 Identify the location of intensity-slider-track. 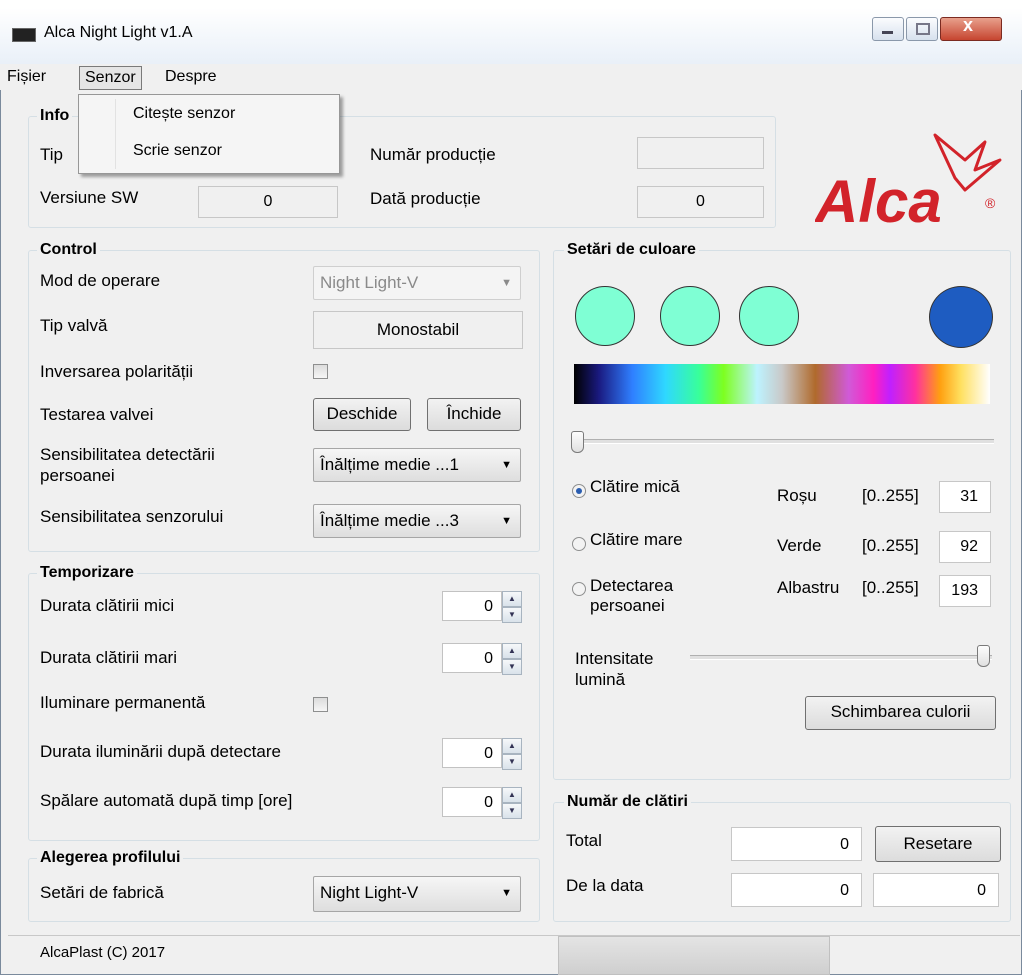
(841, 657).